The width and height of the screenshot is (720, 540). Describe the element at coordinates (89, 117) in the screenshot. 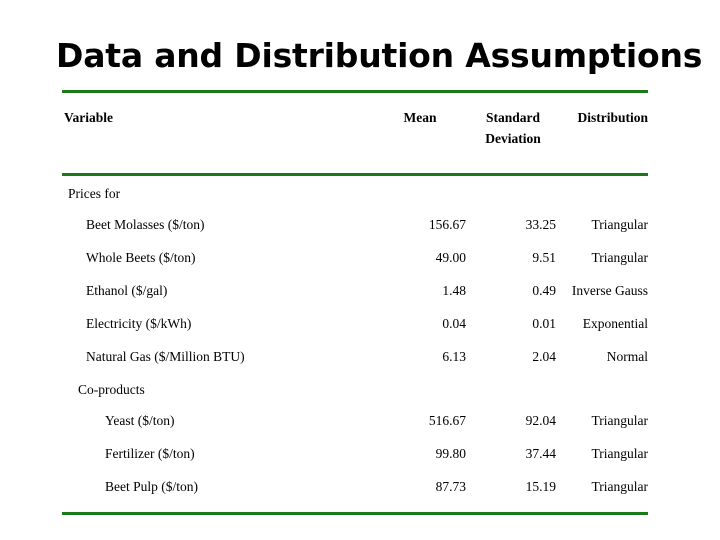

I see `column-header-variable: Variable` at that location.